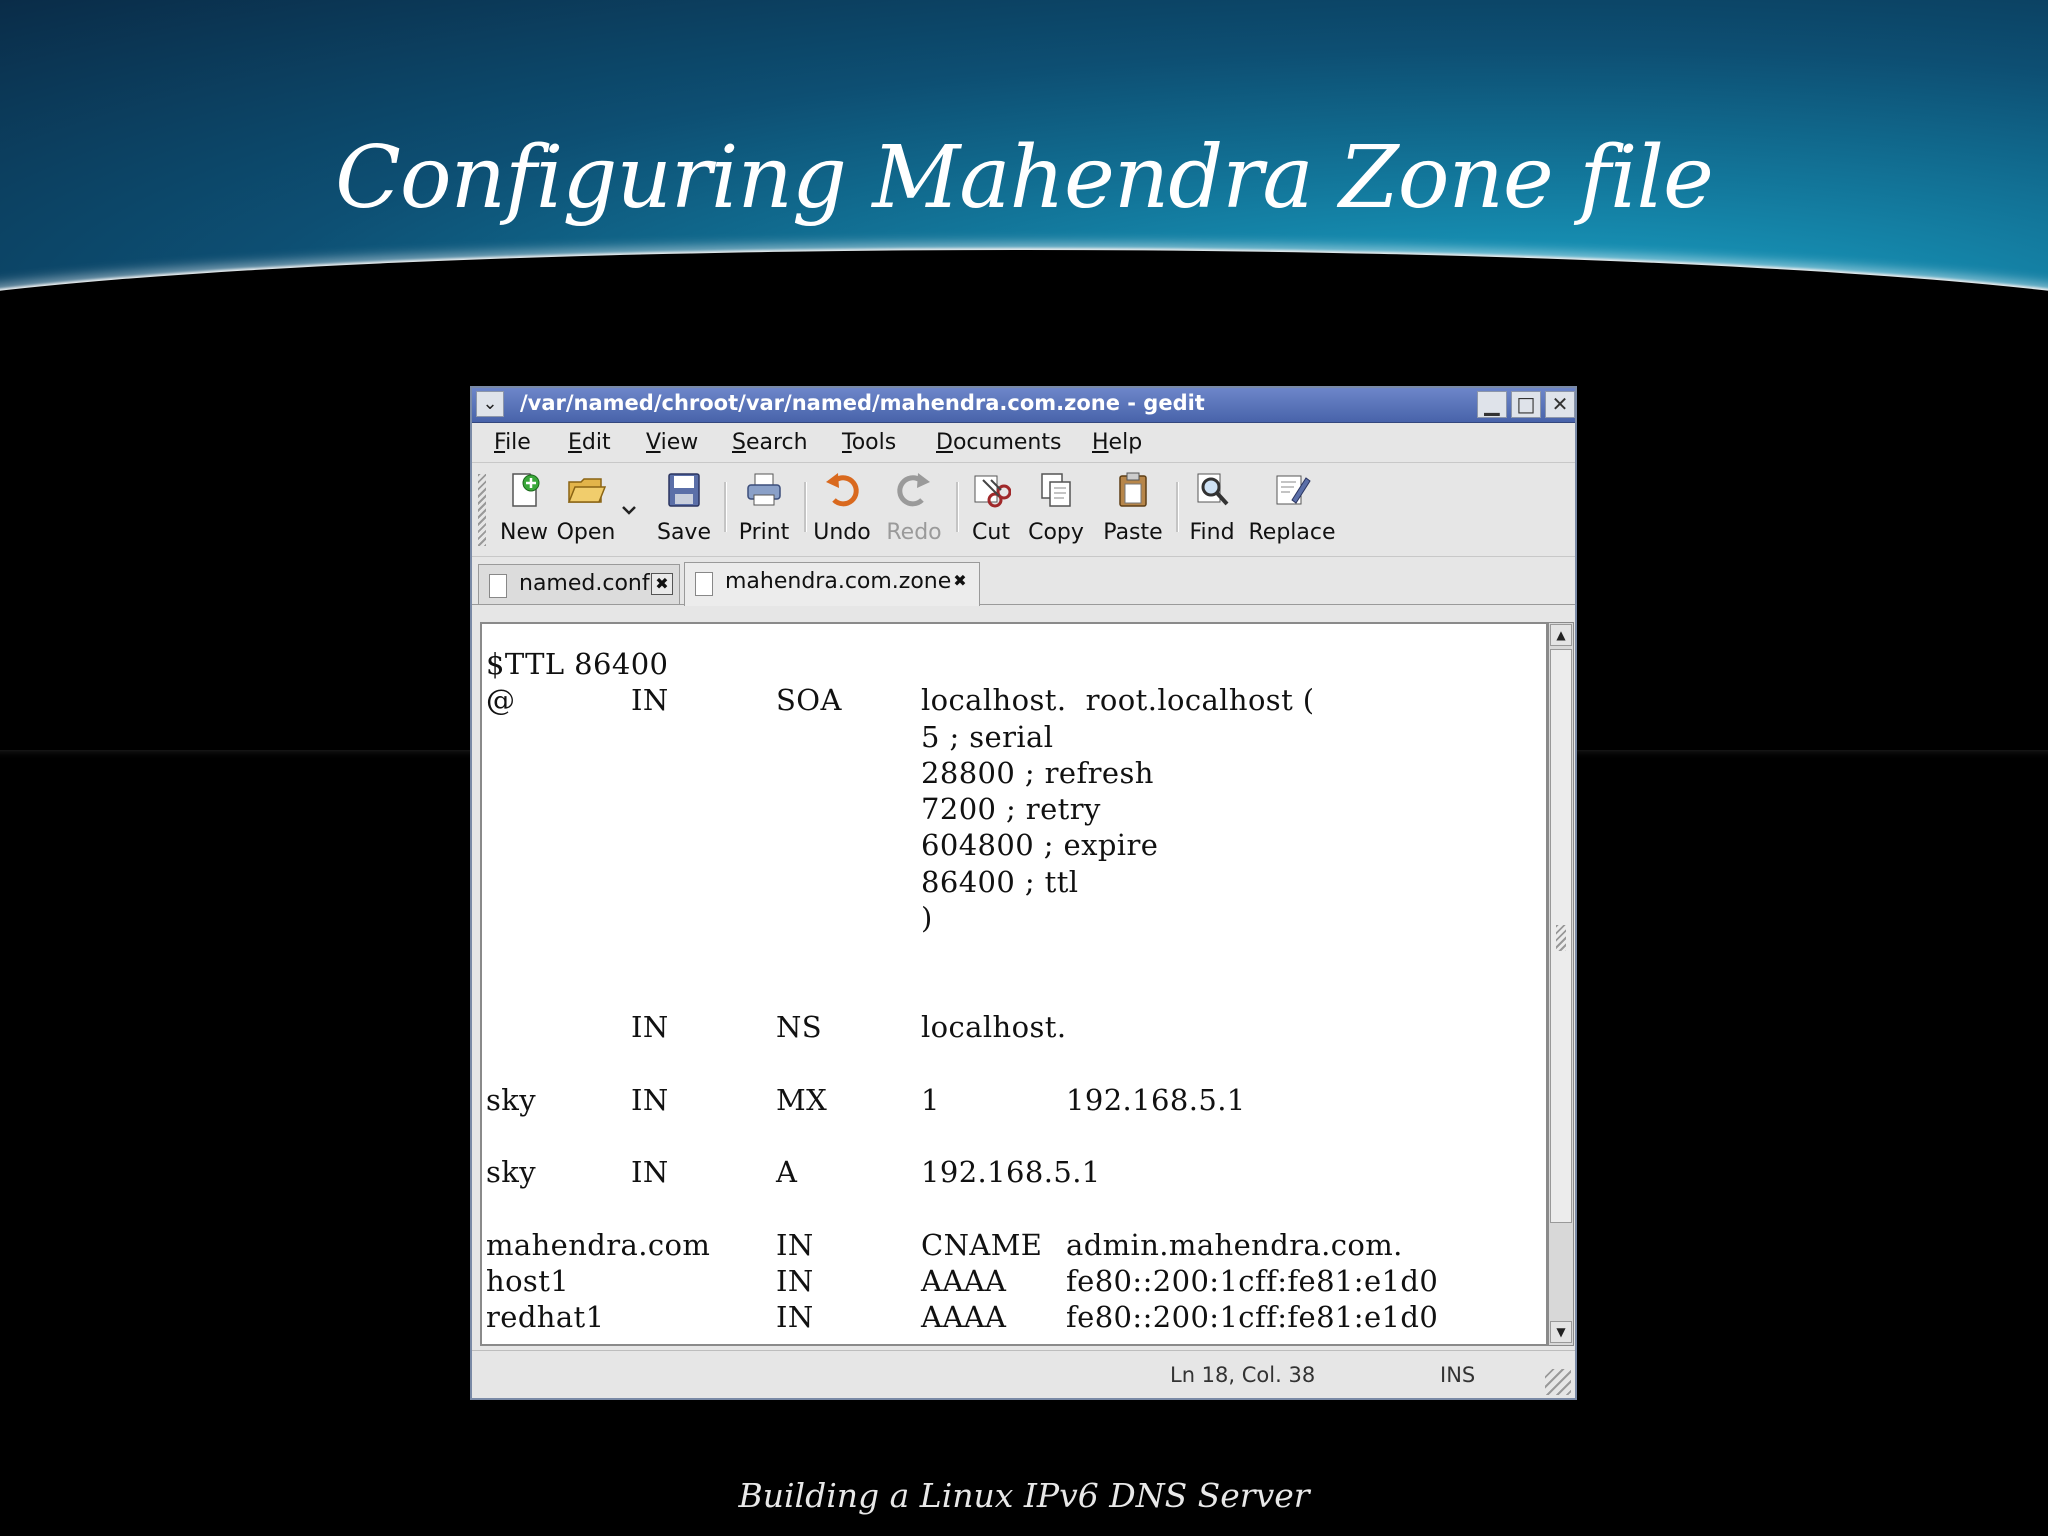 This screenshot has width=2048, height=1536. What do you see at coordinates (1118, 700) in the screenshot?
I see `code-token: localhost. root.localhost (` at bounding box center [1118, 700].